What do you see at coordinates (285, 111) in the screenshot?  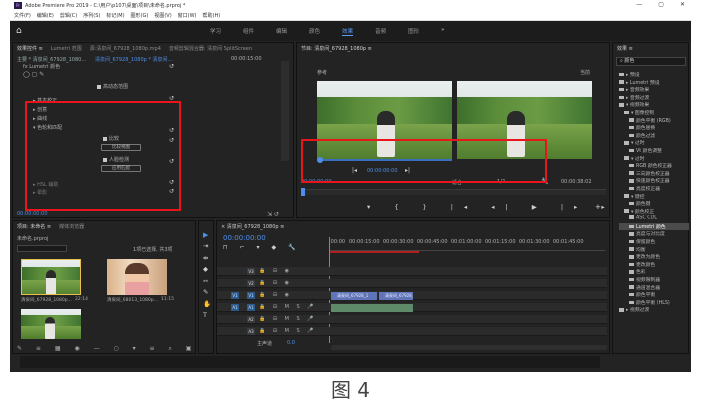 I see `ec-scrollbar` at bounding box center [285, 111].